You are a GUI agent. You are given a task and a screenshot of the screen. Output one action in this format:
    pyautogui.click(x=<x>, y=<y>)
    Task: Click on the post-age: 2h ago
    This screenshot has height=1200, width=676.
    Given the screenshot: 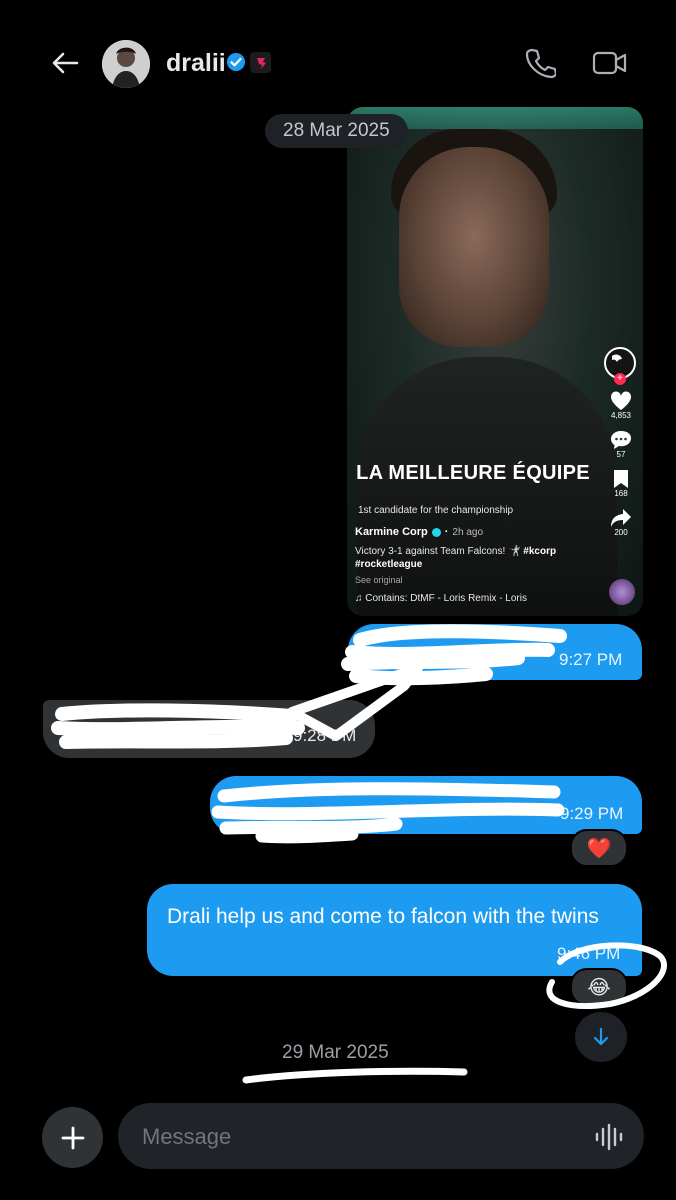 What is the action you would take?
    pyautogui.click(x=468, y=532)
    